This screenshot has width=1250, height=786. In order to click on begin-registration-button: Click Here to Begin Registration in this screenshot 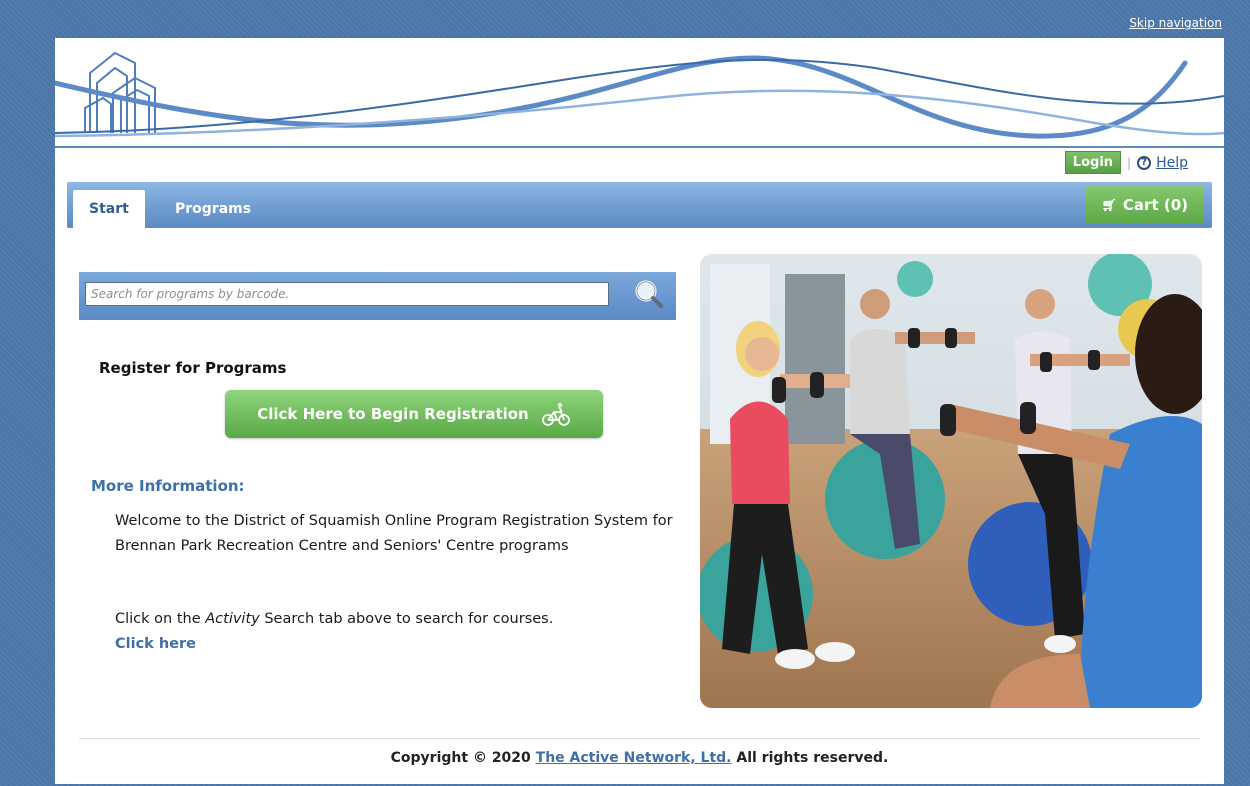, I will do `click(414, 414)`.